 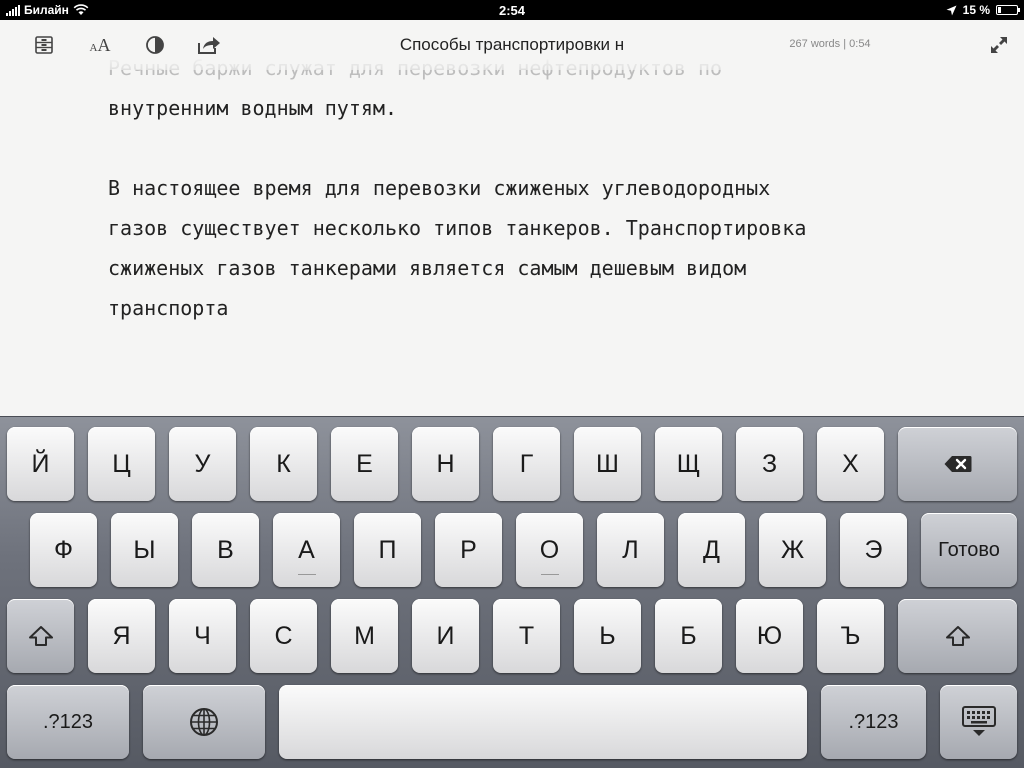 What do you see at coordinates (104, 44) in the screenshot?
I see `font-size-large-a: A` at bounding box center [104, 44].